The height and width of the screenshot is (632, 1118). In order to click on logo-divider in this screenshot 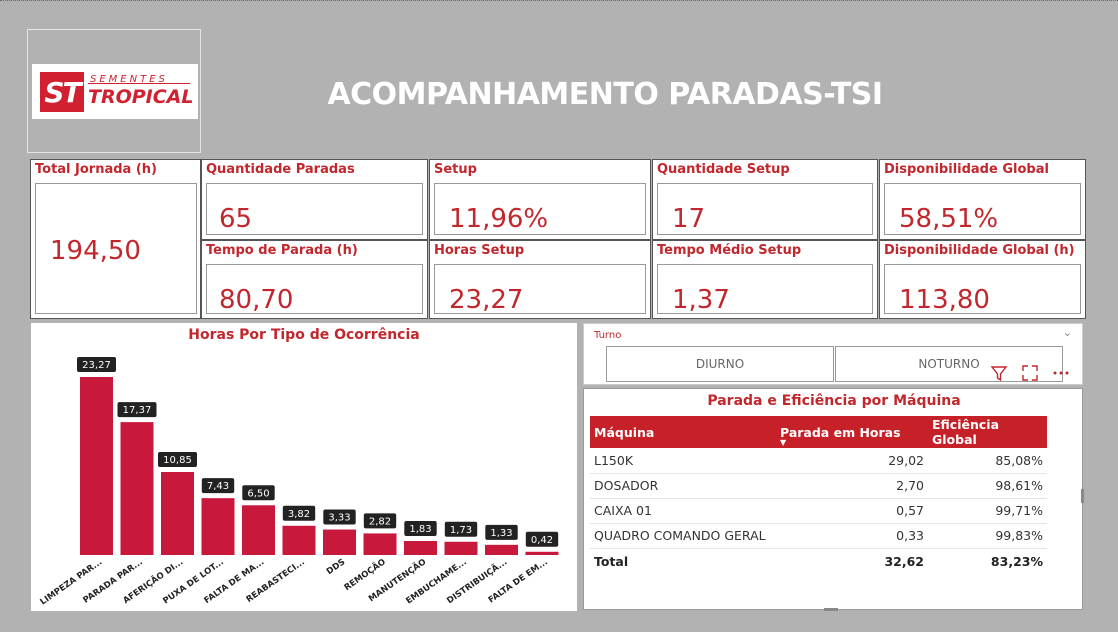, I will do `click(139, 83)`.